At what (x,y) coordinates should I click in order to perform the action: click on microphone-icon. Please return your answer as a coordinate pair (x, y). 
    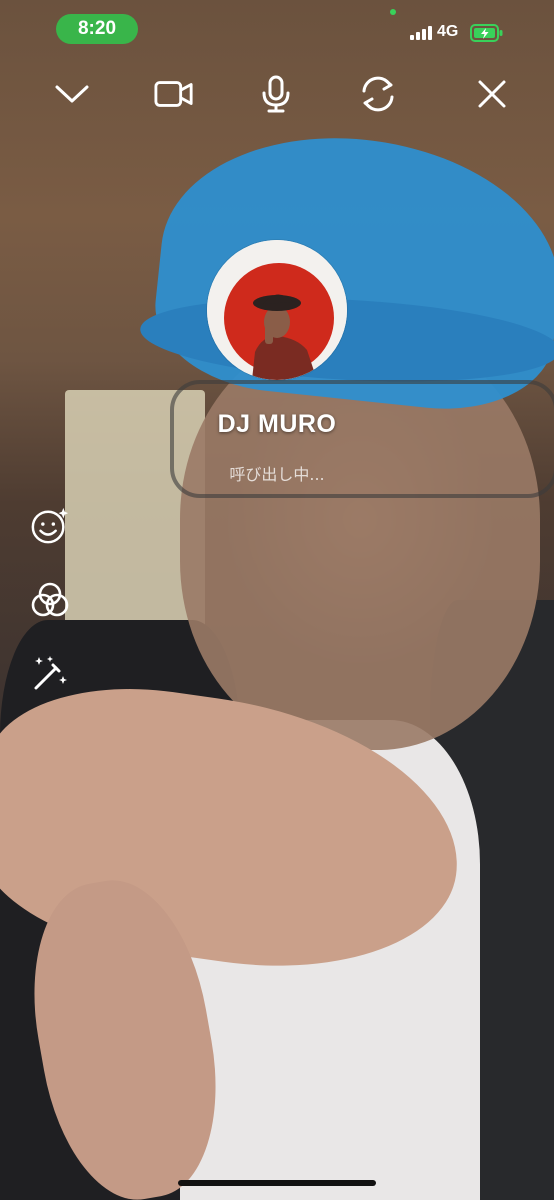
    Looking at the image, I should click on (276, 94).